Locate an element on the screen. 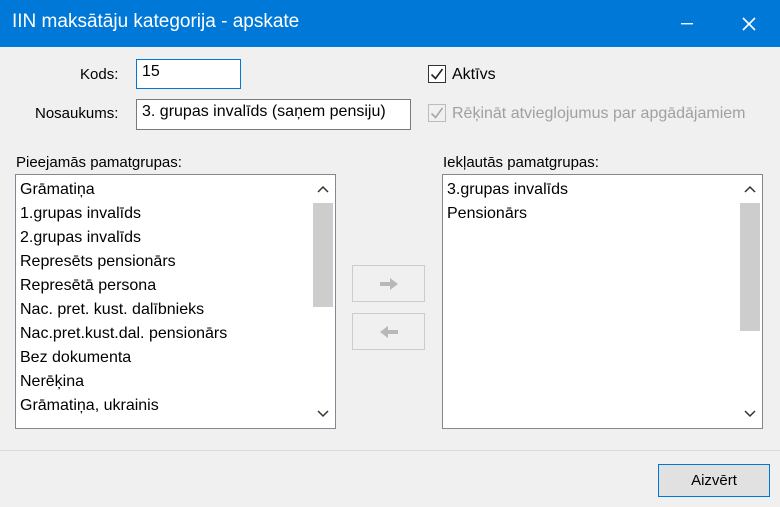 The image size is (780, 507). included-groups-label: Iekļautās pamatgrupas: is located at coordinates (521, 162).